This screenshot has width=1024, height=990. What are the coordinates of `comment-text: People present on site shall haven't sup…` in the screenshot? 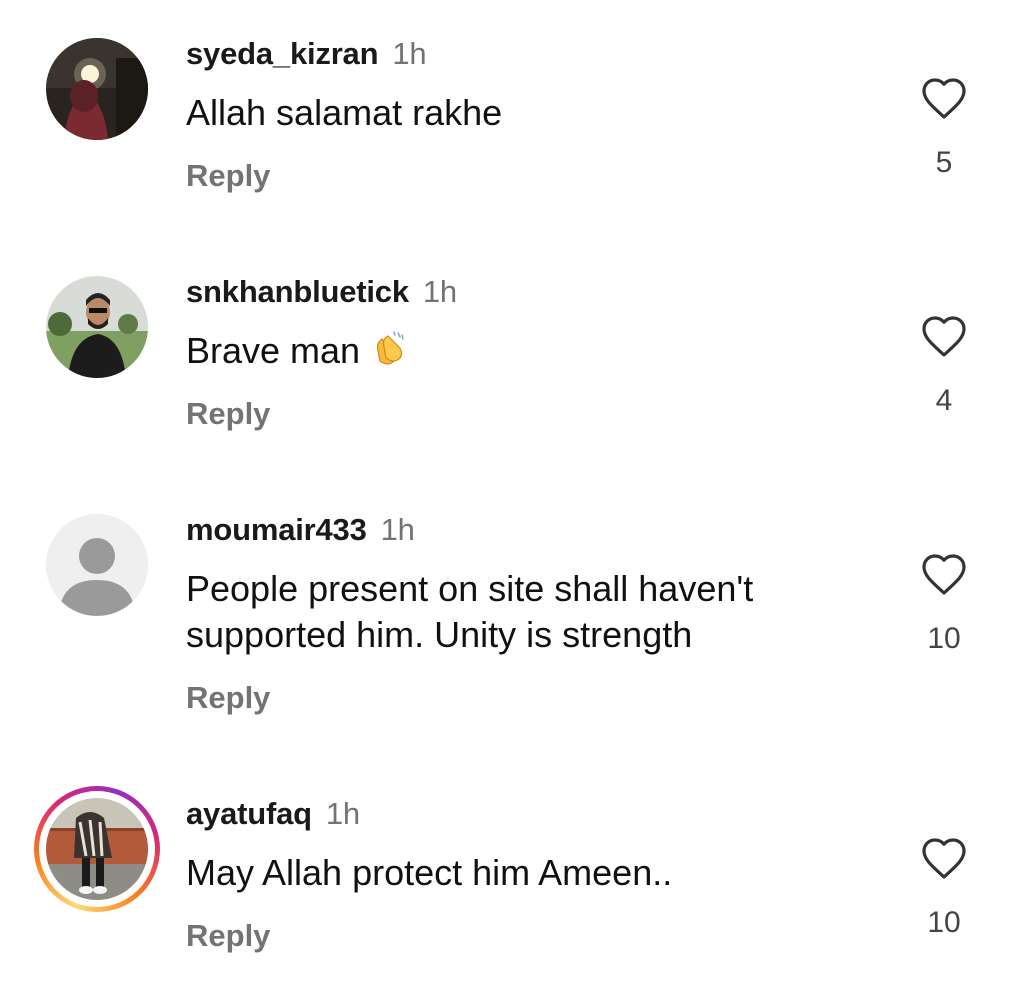 It's located at (470, 611).